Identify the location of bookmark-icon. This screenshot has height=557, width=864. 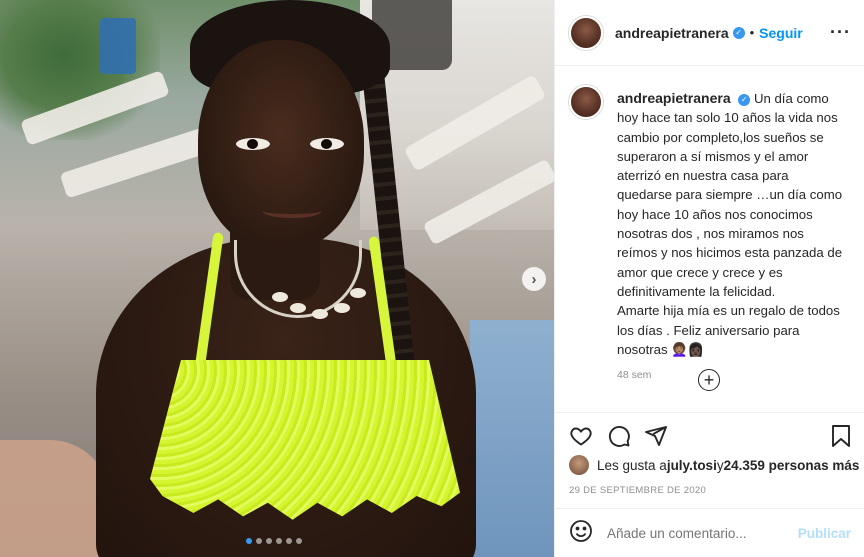
(841, 436).